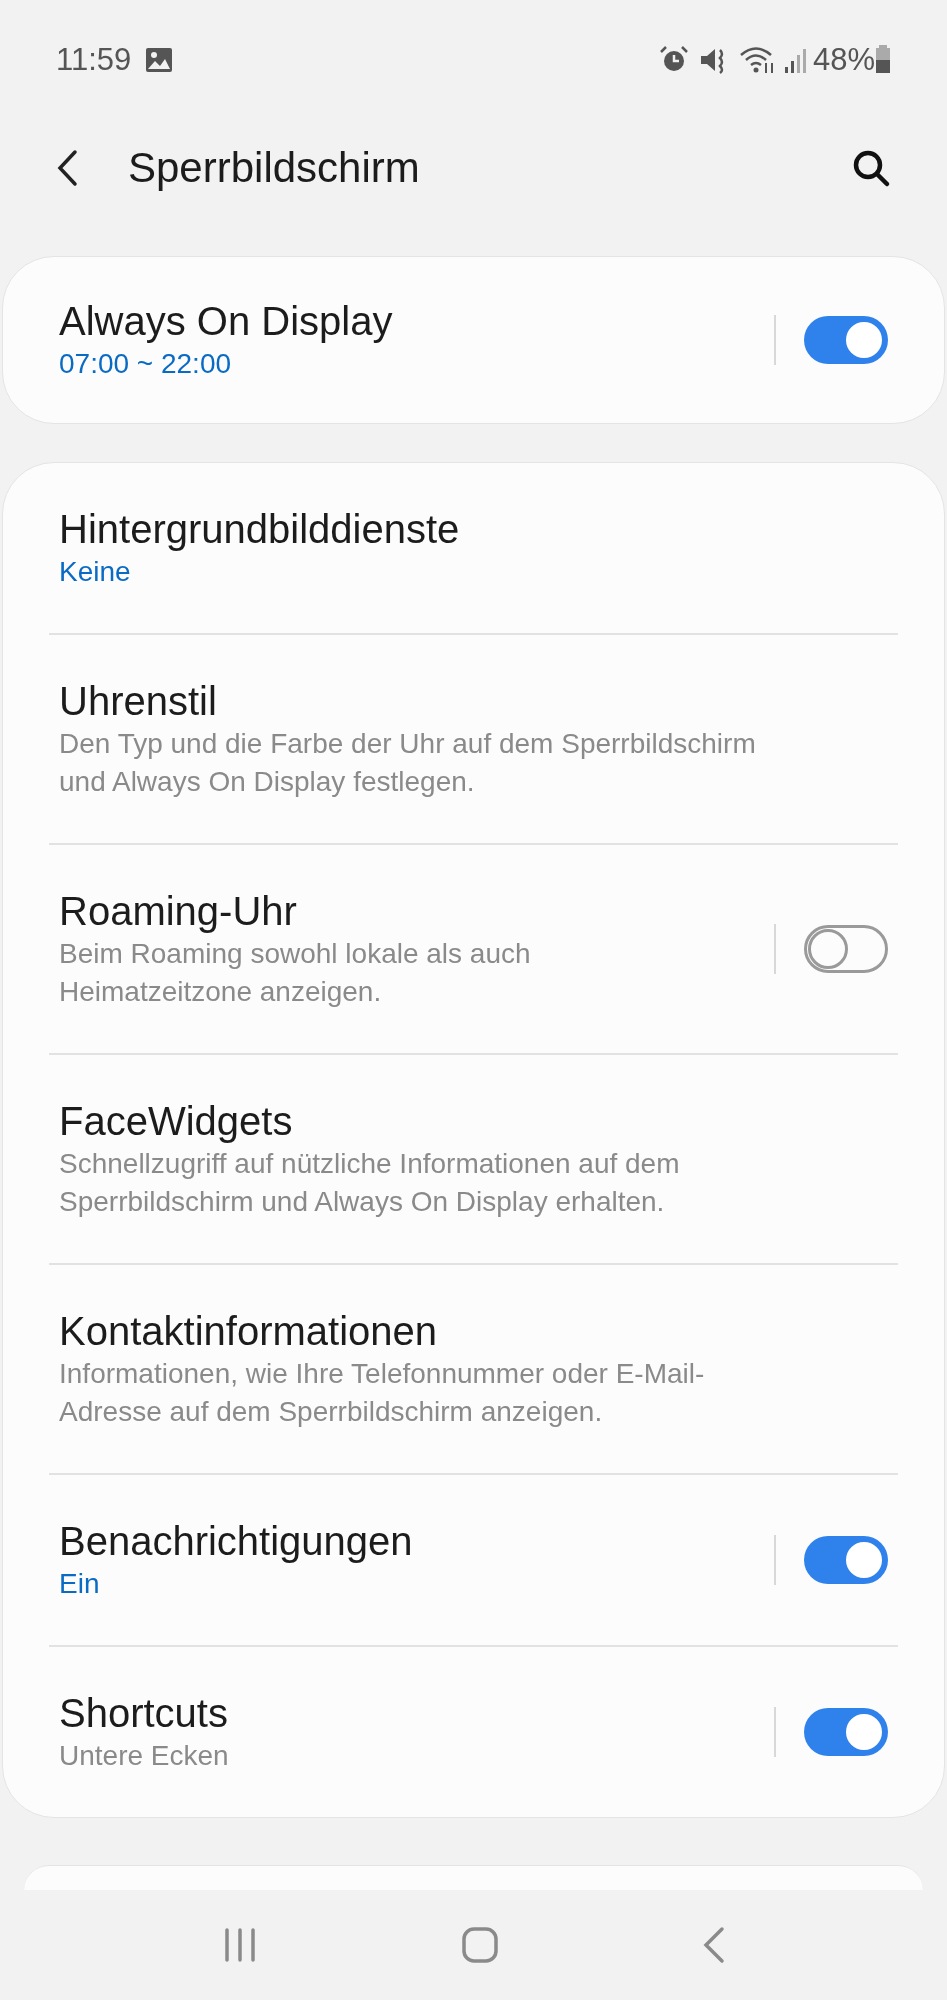 Image resolution: width=947 pixels, height=2000 pixels. Describe the element at coordinates (80, 1584) in the screenshot. I see `setting-summary: Ein` at that location.